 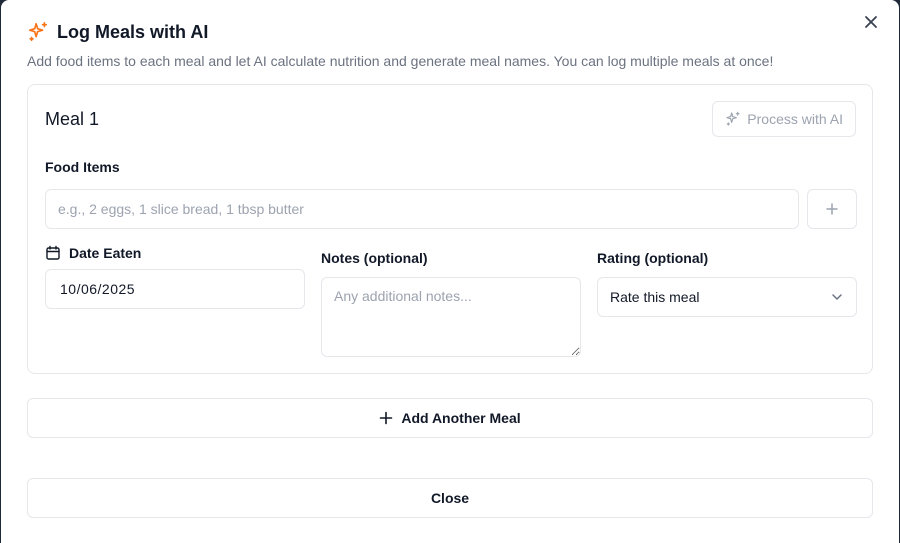 What do you see at coordinates (105, 253) in the screenshot?
I see `date-eaten-text: Date Eaten` at bounding box center [105, 253].